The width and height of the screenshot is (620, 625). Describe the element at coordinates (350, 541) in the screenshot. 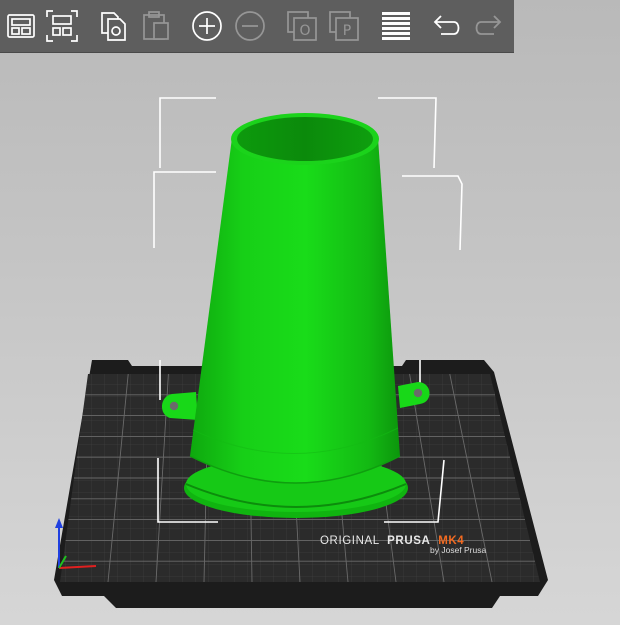

I see `bed-brand-original: ORIGINAL` at that location.